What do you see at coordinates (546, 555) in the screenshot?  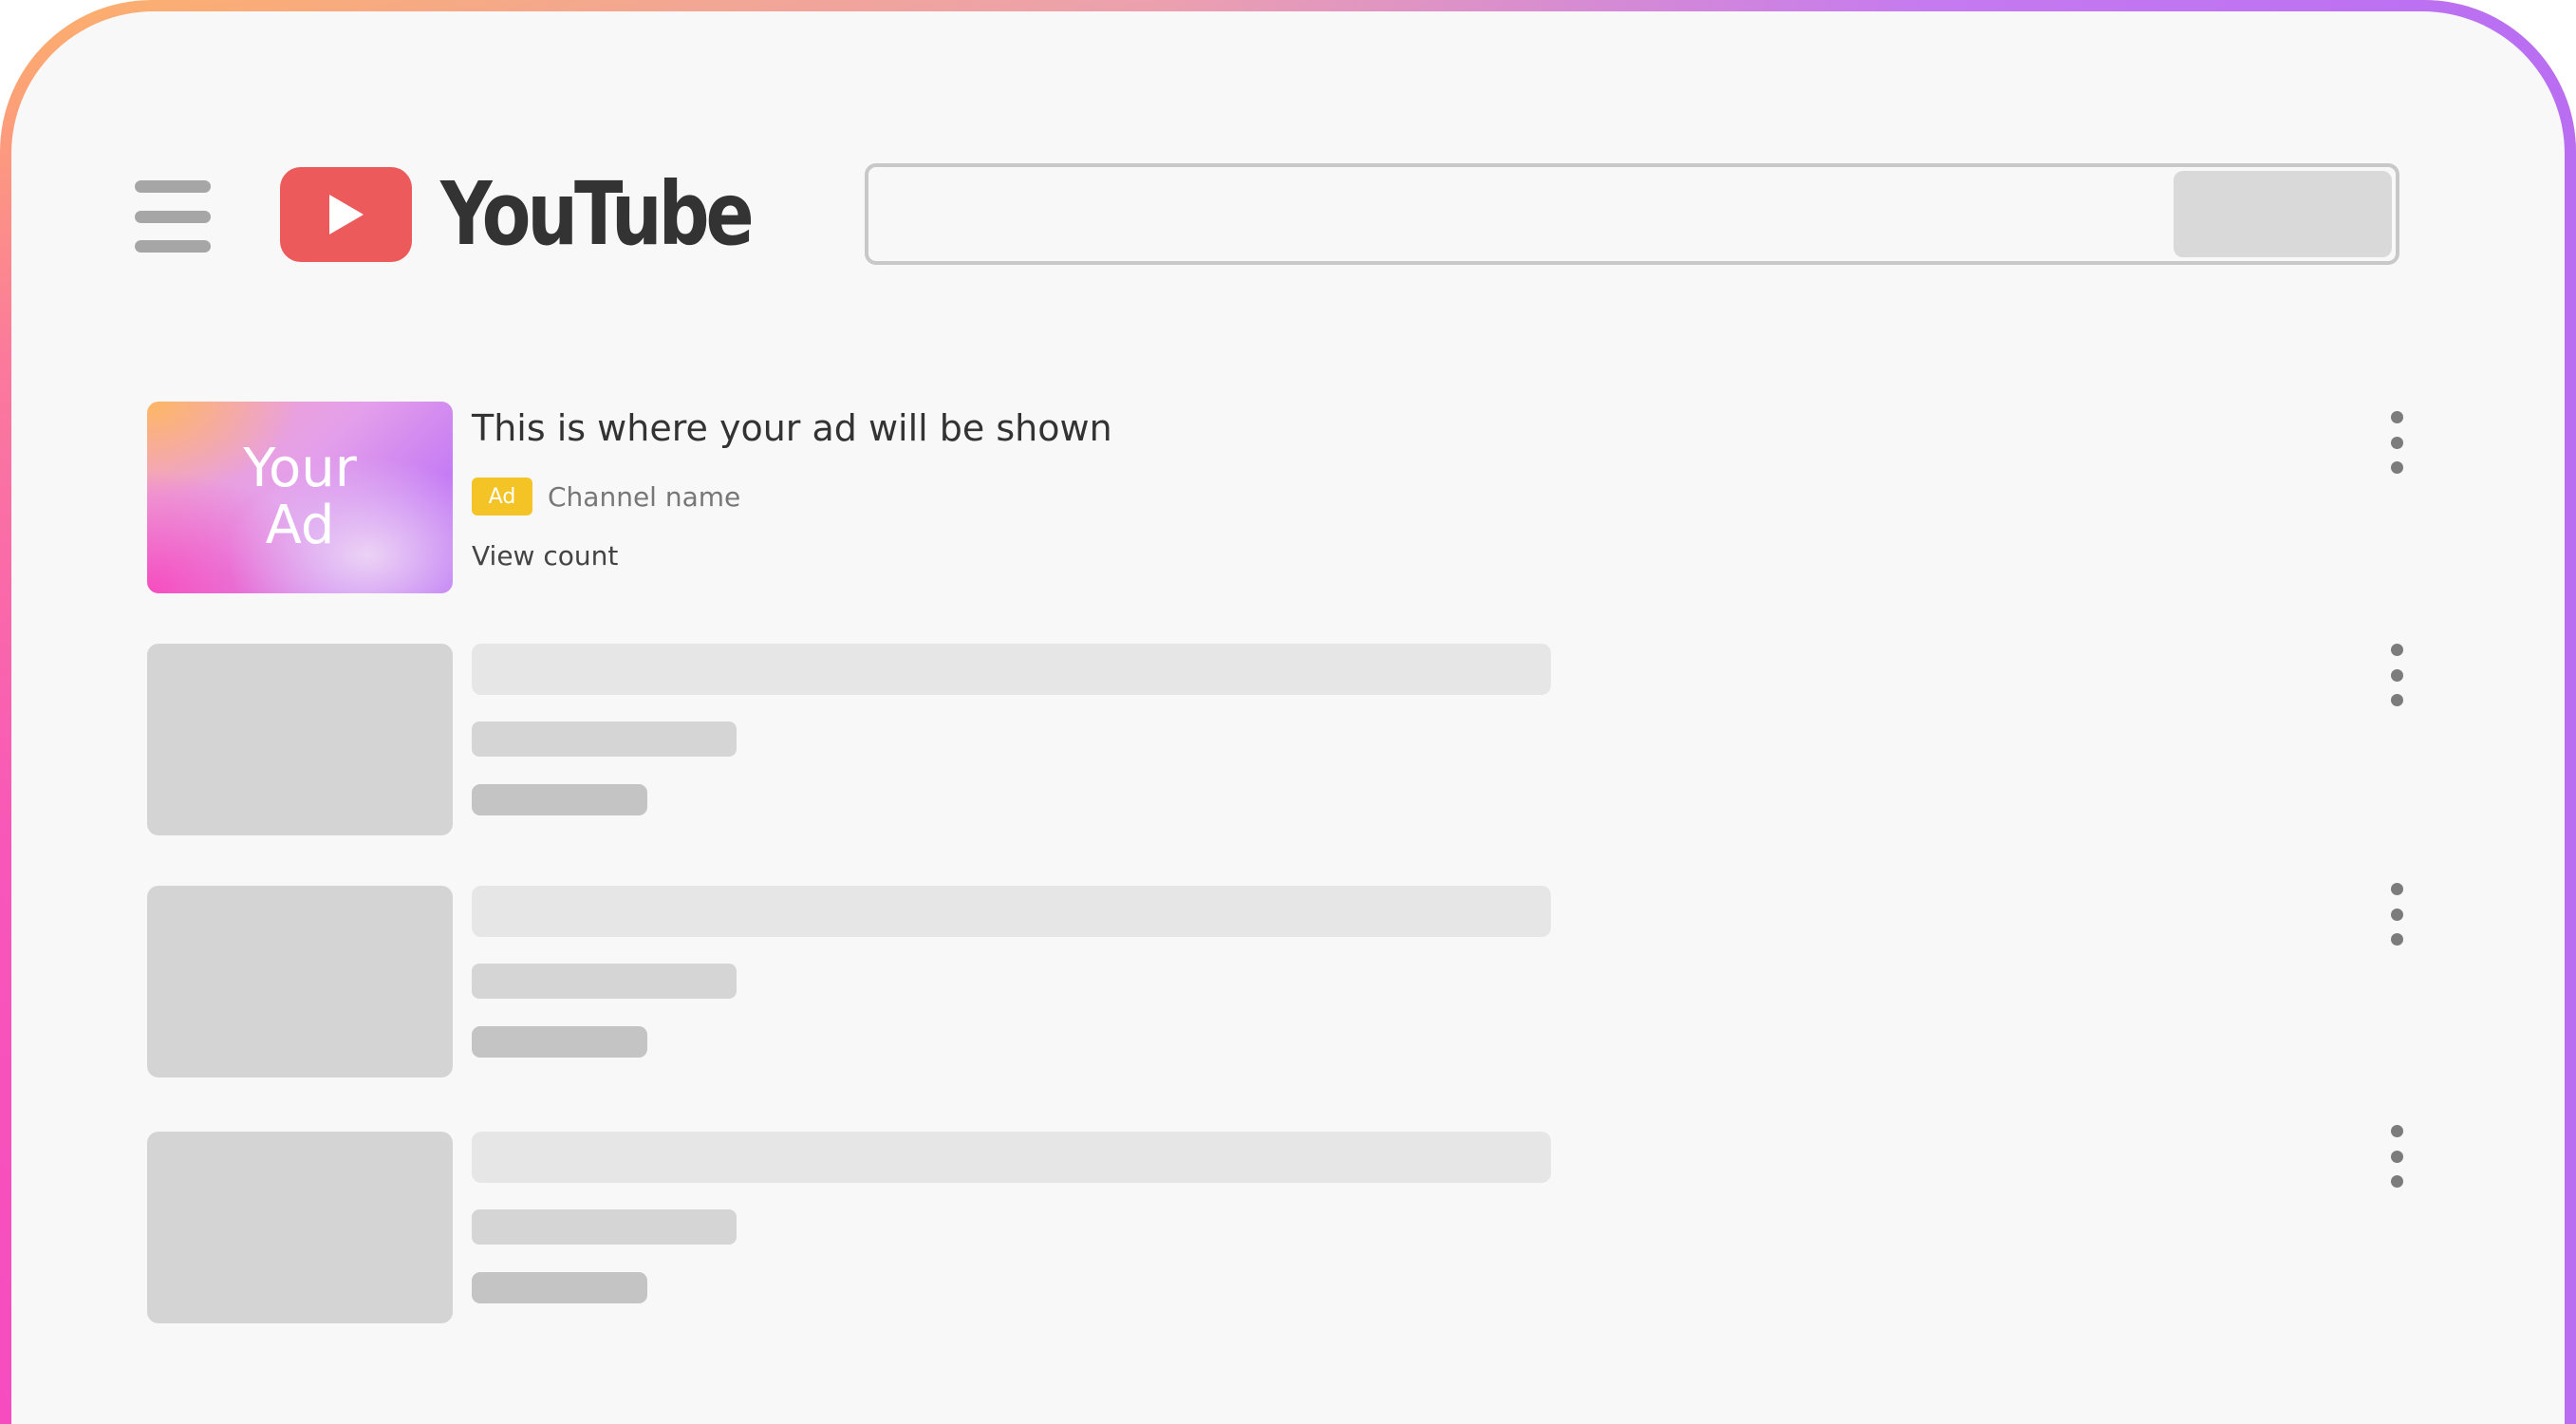 I see `view-count: View count` at bounding box center [546, 555].